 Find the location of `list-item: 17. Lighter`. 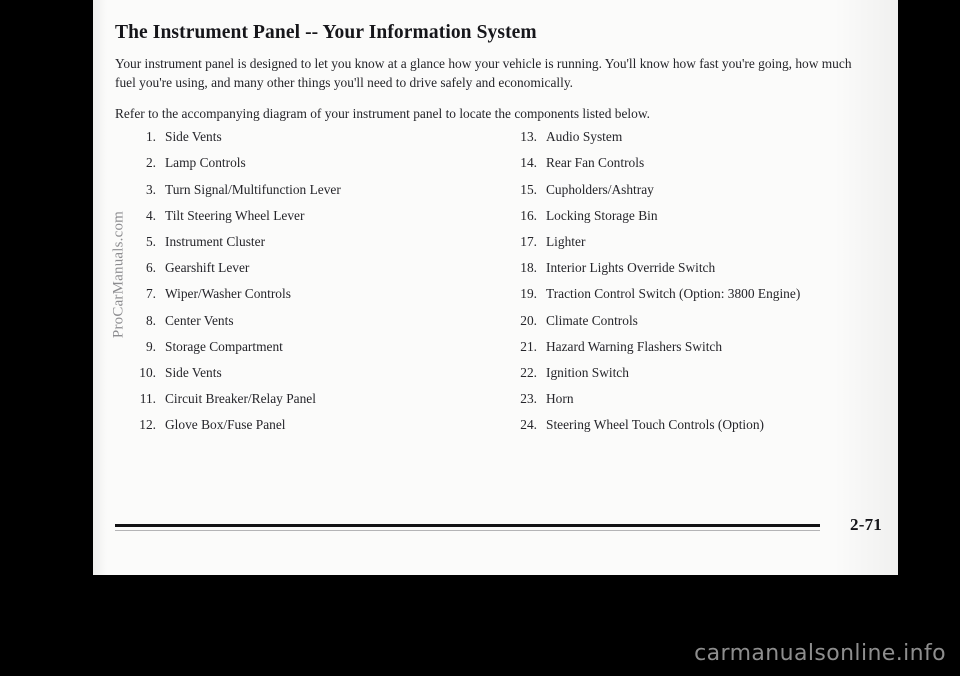

list-item: 17. Lighter is located at coordinates (702, 247).